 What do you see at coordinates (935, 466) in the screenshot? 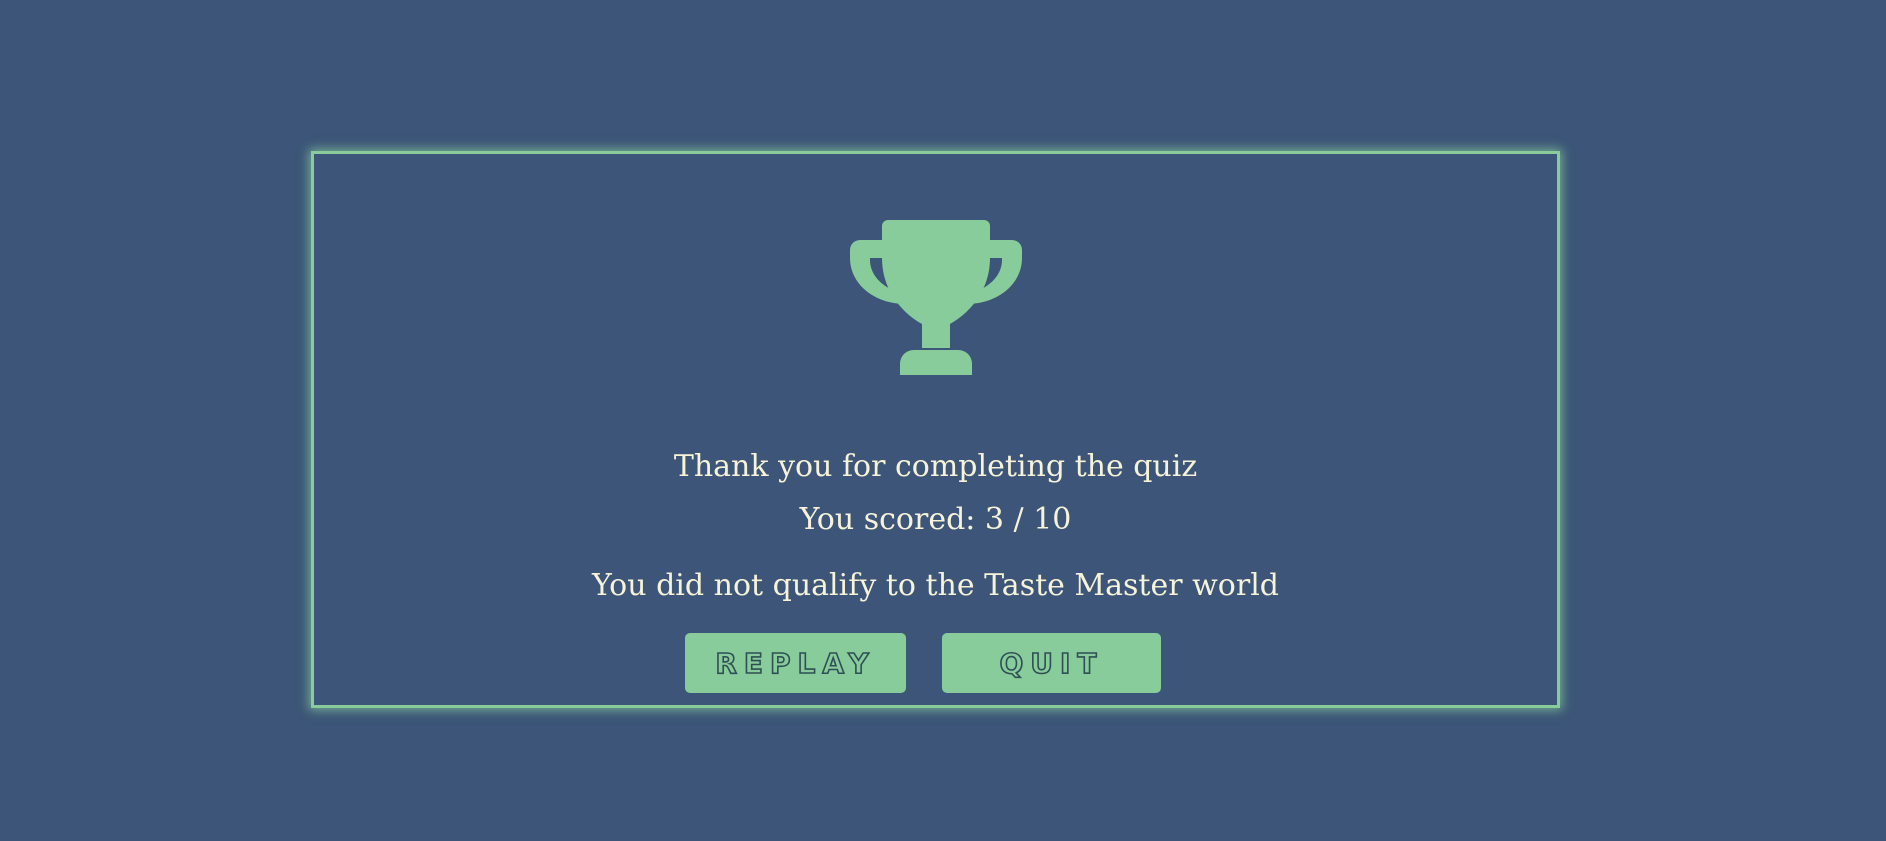
I see `thanks-message: Thank you for completing the quiz` at bounding box center [935, 466].